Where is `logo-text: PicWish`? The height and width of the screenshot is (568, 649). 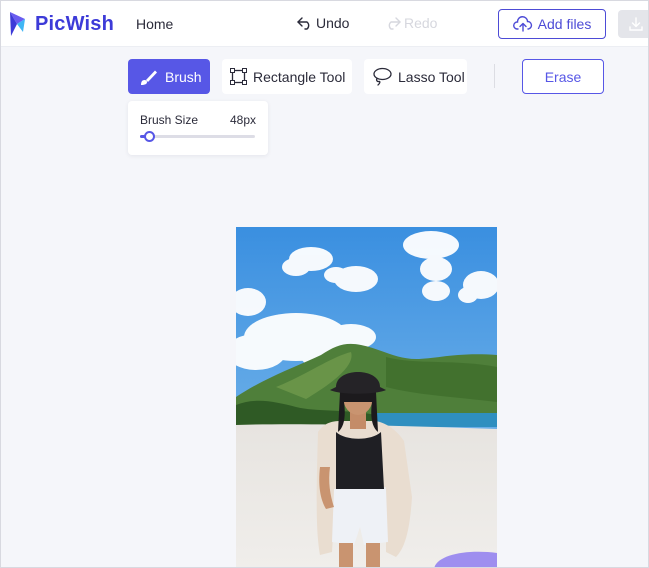
logo-text: PicWish is located at coordinates (75, 23).